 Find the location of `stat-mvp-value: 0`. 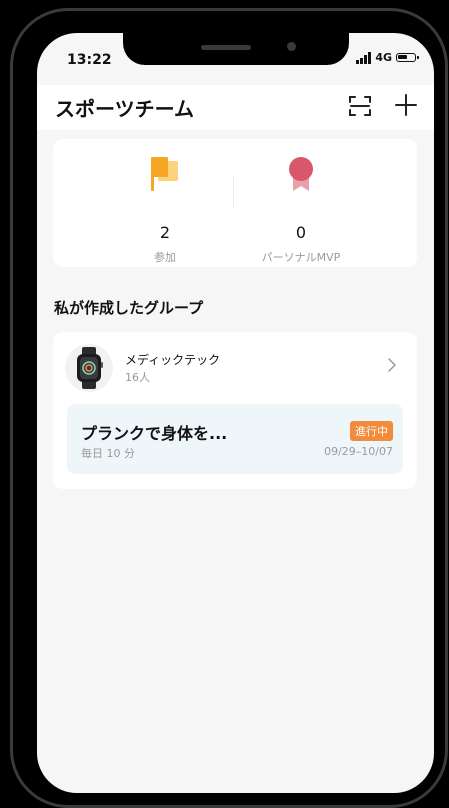

stat-mvp-value: 0 is located at coordinates (301, 232).